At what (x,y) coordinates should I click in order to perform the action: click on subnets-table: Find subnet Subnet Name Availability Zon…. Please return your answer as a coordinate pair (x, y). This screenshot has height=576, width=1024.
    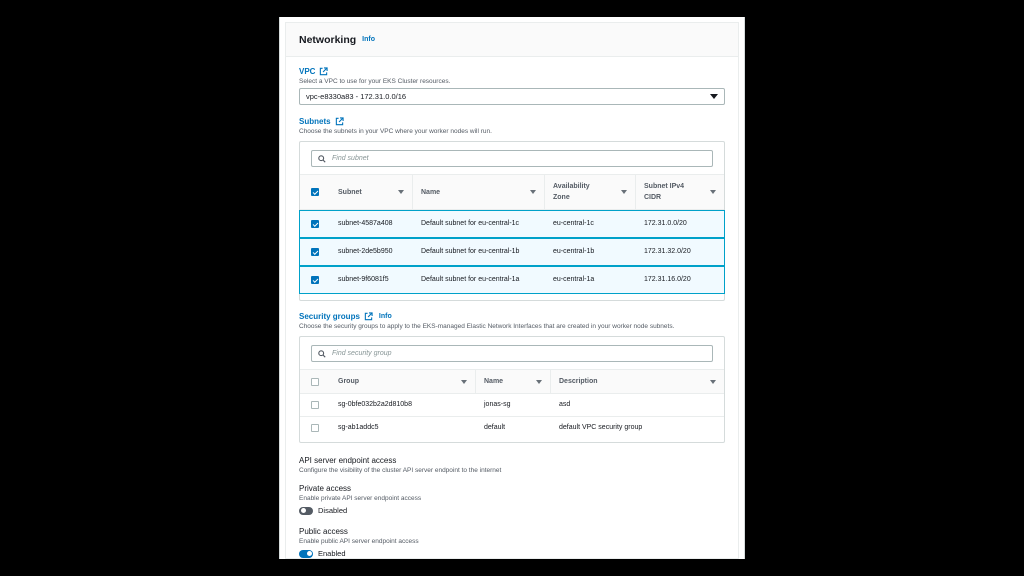
    Looking at the image, I should click on (512, 221).